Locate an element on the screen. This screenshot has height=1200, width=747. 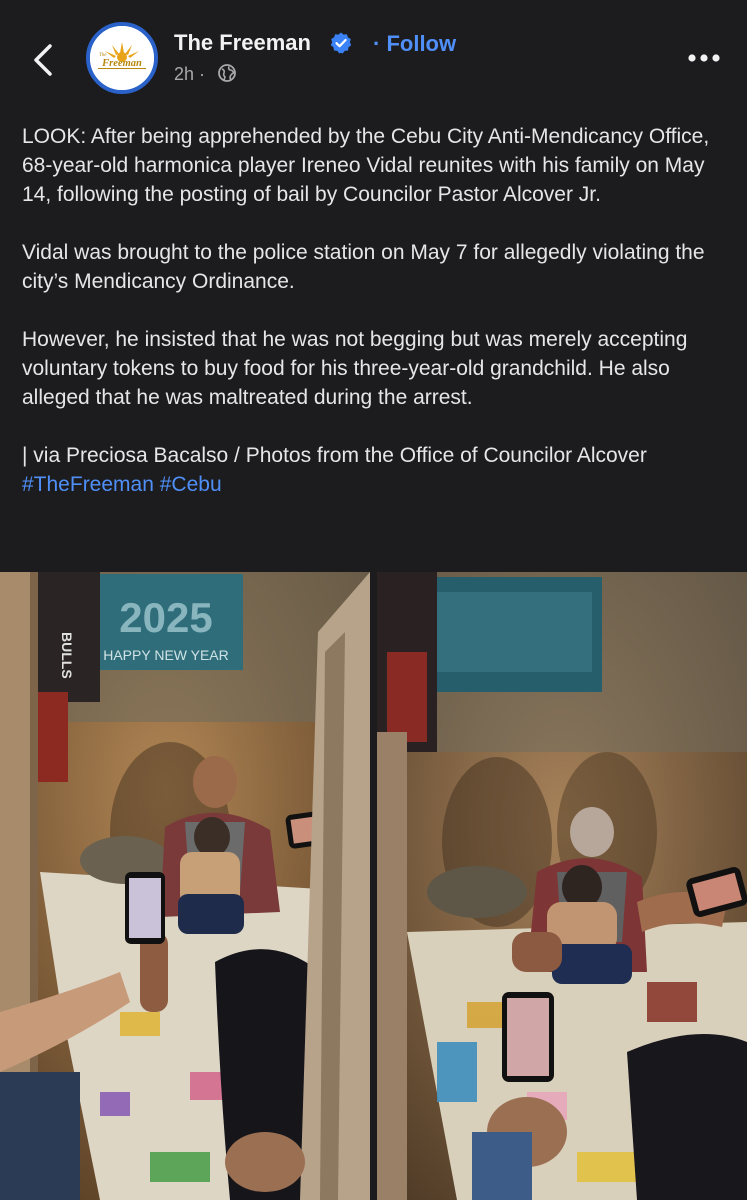
post-header: The Freeman The Freeman · Follow 2h · is located at coordinates (373, 55).